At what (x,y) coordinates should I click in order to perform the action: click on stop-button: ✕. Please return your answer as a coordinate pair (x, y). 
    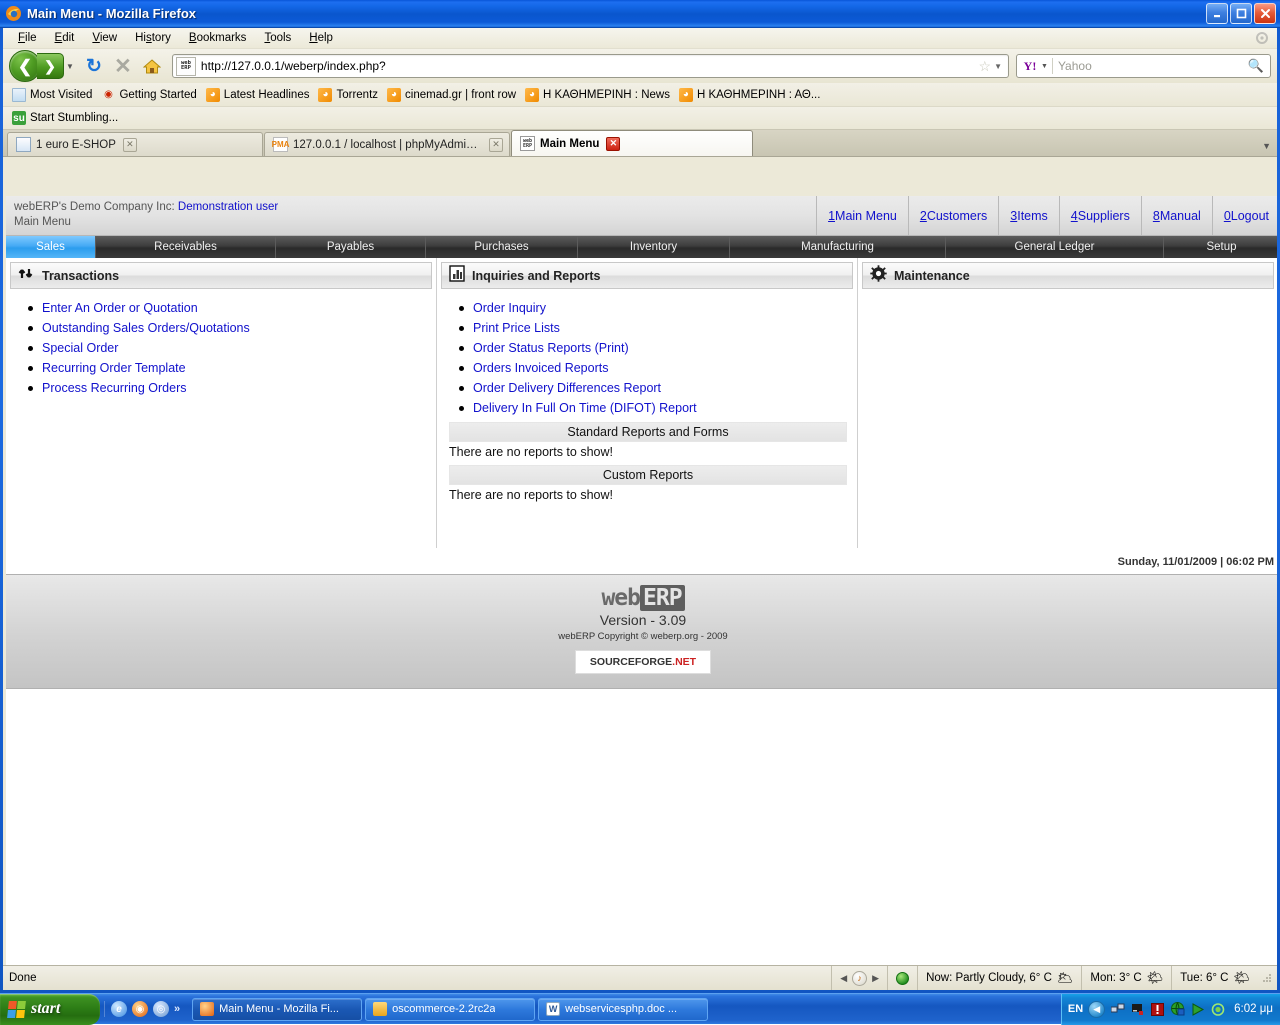
    Looking at the image, I should click on (123, 66).